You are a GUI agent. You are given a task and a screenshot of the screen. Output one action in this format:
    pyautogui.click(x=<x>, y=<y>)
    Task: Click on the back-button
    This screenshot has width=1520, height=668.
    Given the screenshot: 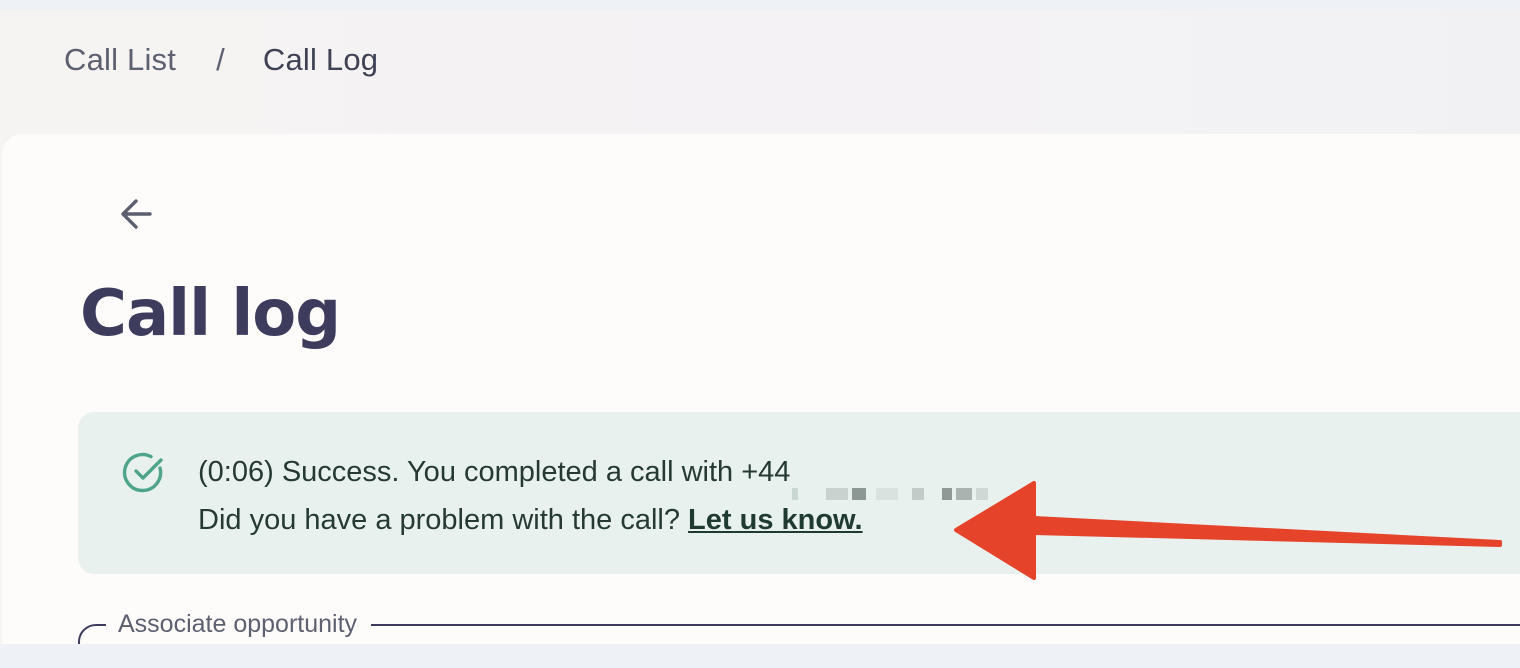 What is the action you would take?
    pyautogui.click(x=136, y=214)
    